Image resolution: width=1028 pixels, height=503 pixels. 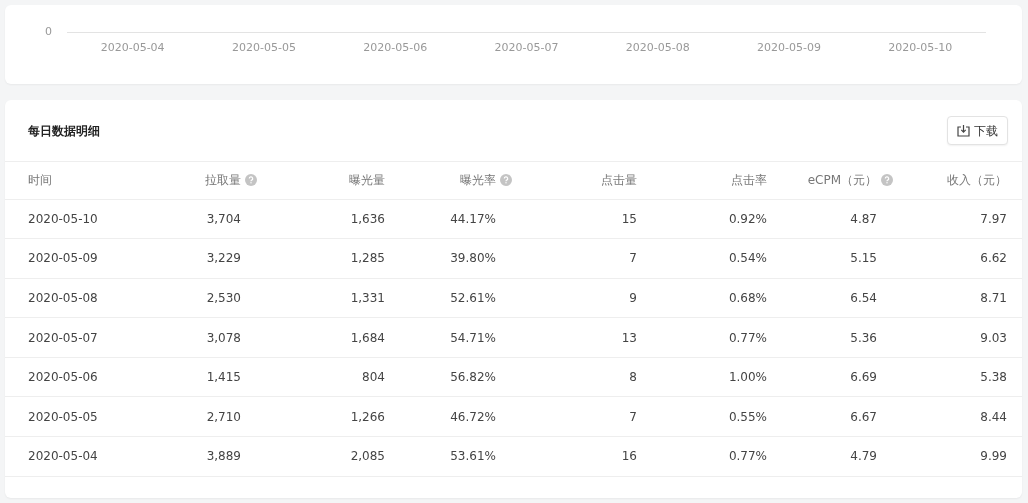 What do you see at coordinates (63, 337) in the screenshot?
I see `table-cell: 2020-05-07` at bounding box center [63, 337].